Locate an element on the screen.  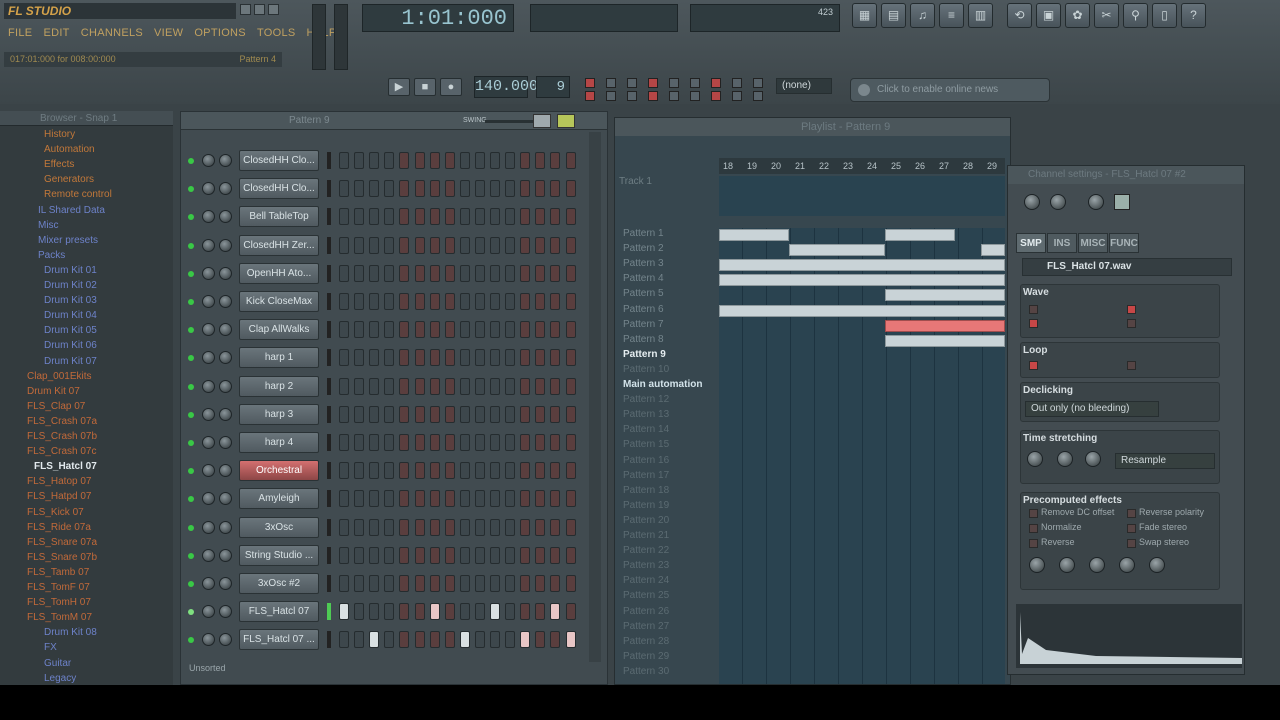
pattern-name: Pattern 22 is located at coordinates (646, 550).